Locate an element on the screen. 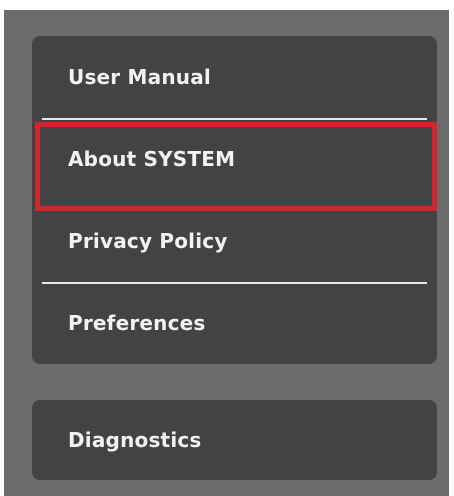 This screenshot has width=454, height=496. menu-item-diagnostics: Diagnostics is located at coordinates (234, 440).